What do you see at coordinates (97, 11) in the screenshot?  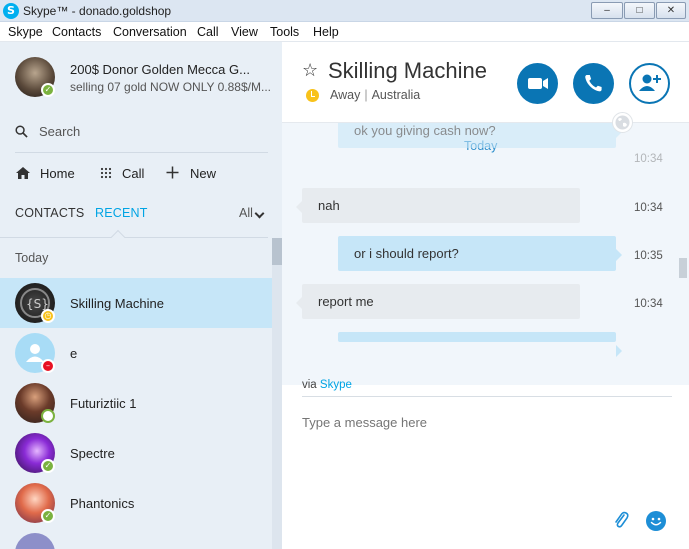 I see `window-title: Skype™ - donado.goldshop` at bounding box center [97, 11].